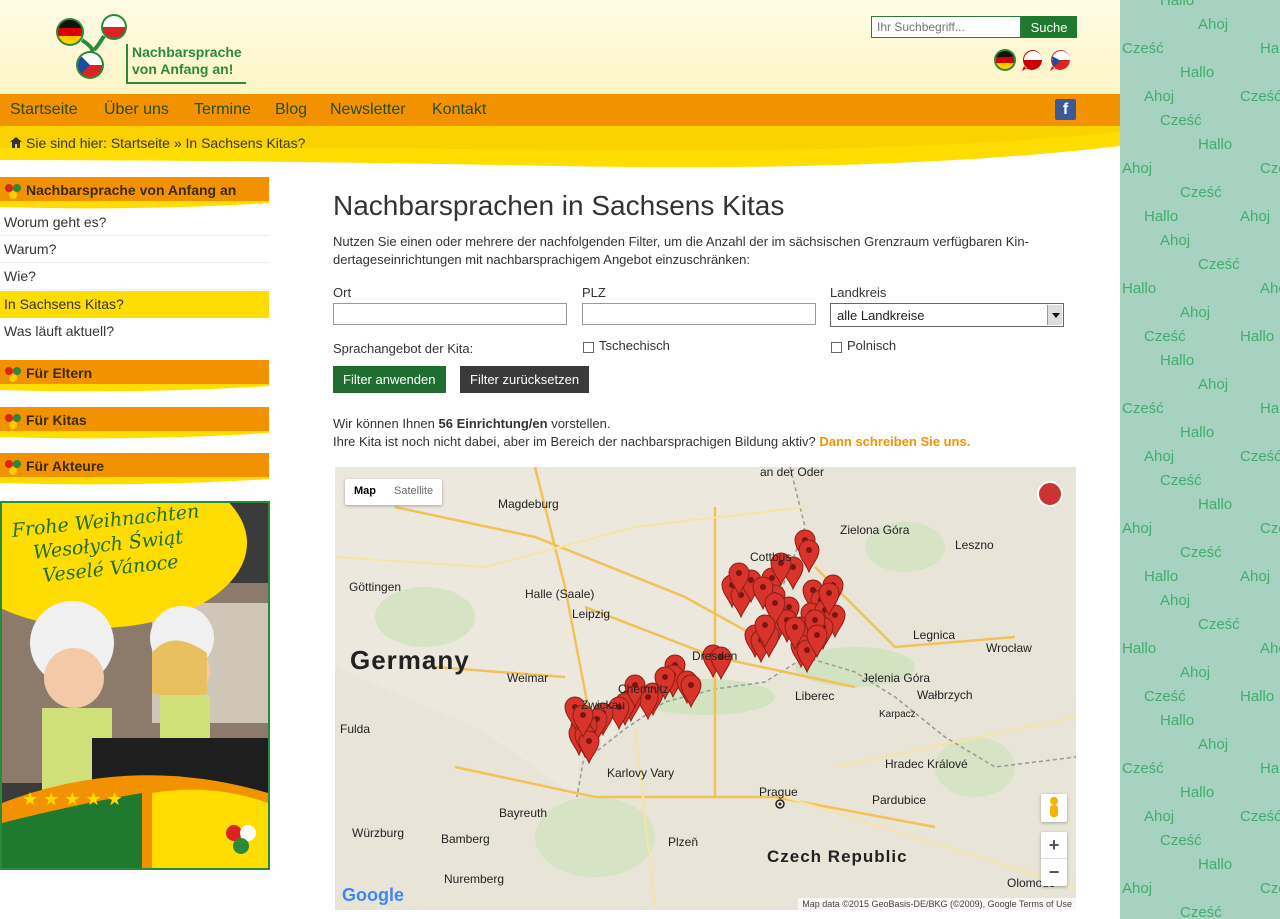  I want to click on street-view-pegman-icon, so click(1054, 808).